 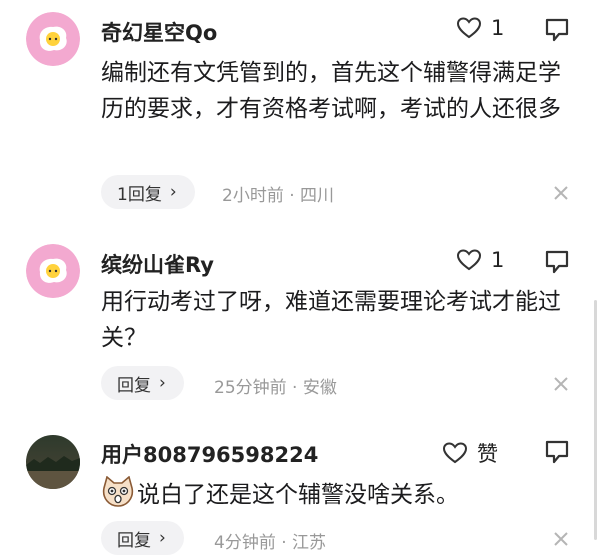 I want to click on comment-text: 说白了还是这个辅警没啥关系。, so click(x=336, y=497).